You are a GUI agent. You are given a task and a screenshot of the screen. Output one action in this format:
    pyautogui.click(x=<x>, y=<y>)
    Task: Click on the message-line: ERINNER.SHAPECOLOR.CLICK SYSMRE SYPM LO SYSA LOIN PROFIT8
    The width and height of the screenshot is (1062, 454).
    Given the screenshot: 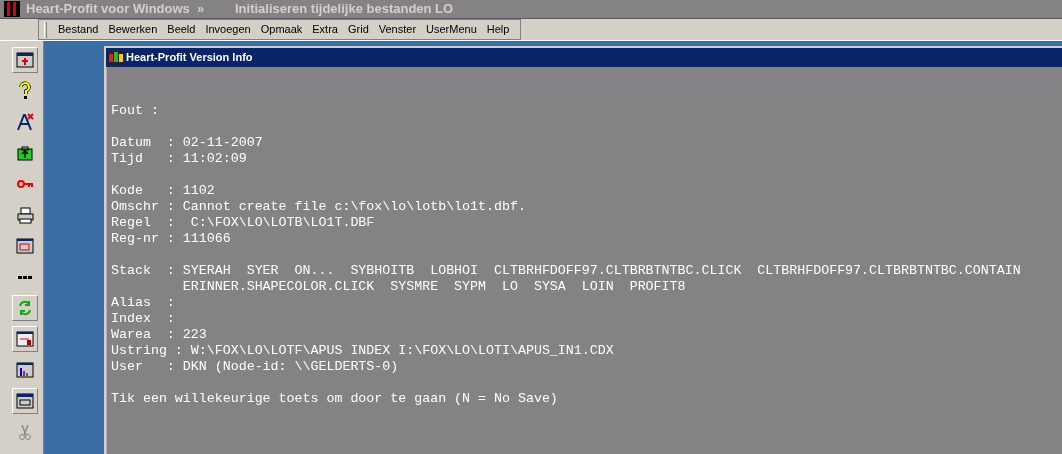 What is the action you would take?
    pyautogui.click(x=434, y=287)
    